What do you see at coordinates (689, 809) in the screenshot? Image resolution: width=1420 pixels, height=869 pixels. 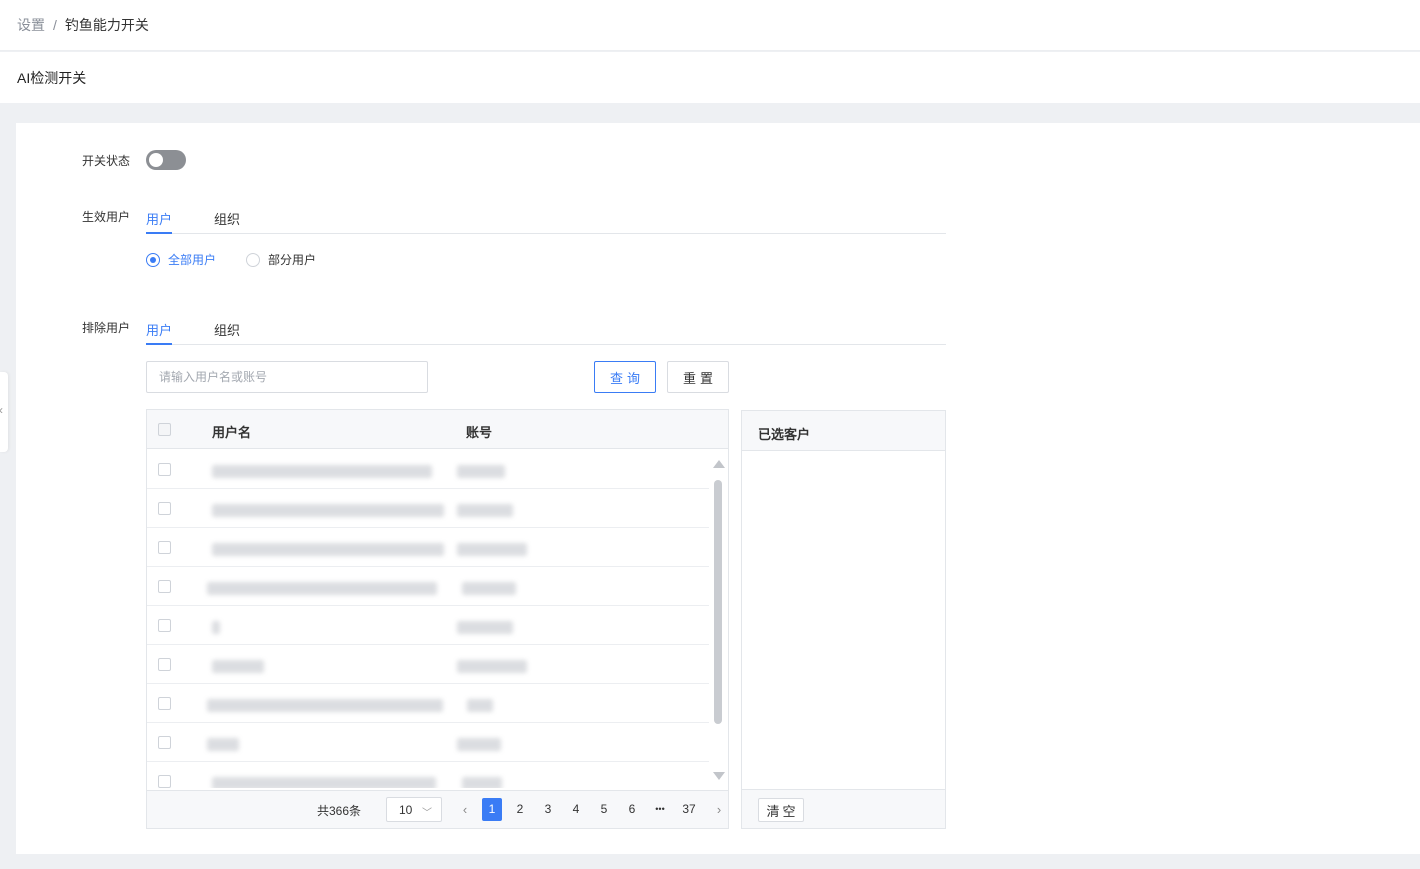 I see `page-last: 37` at bounding box center [689, 809].